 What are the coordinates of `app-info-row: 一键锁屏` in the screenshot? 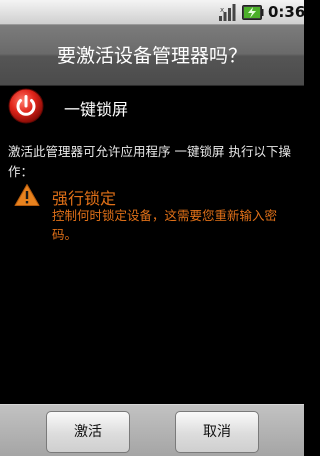 It's located at (153, 108).